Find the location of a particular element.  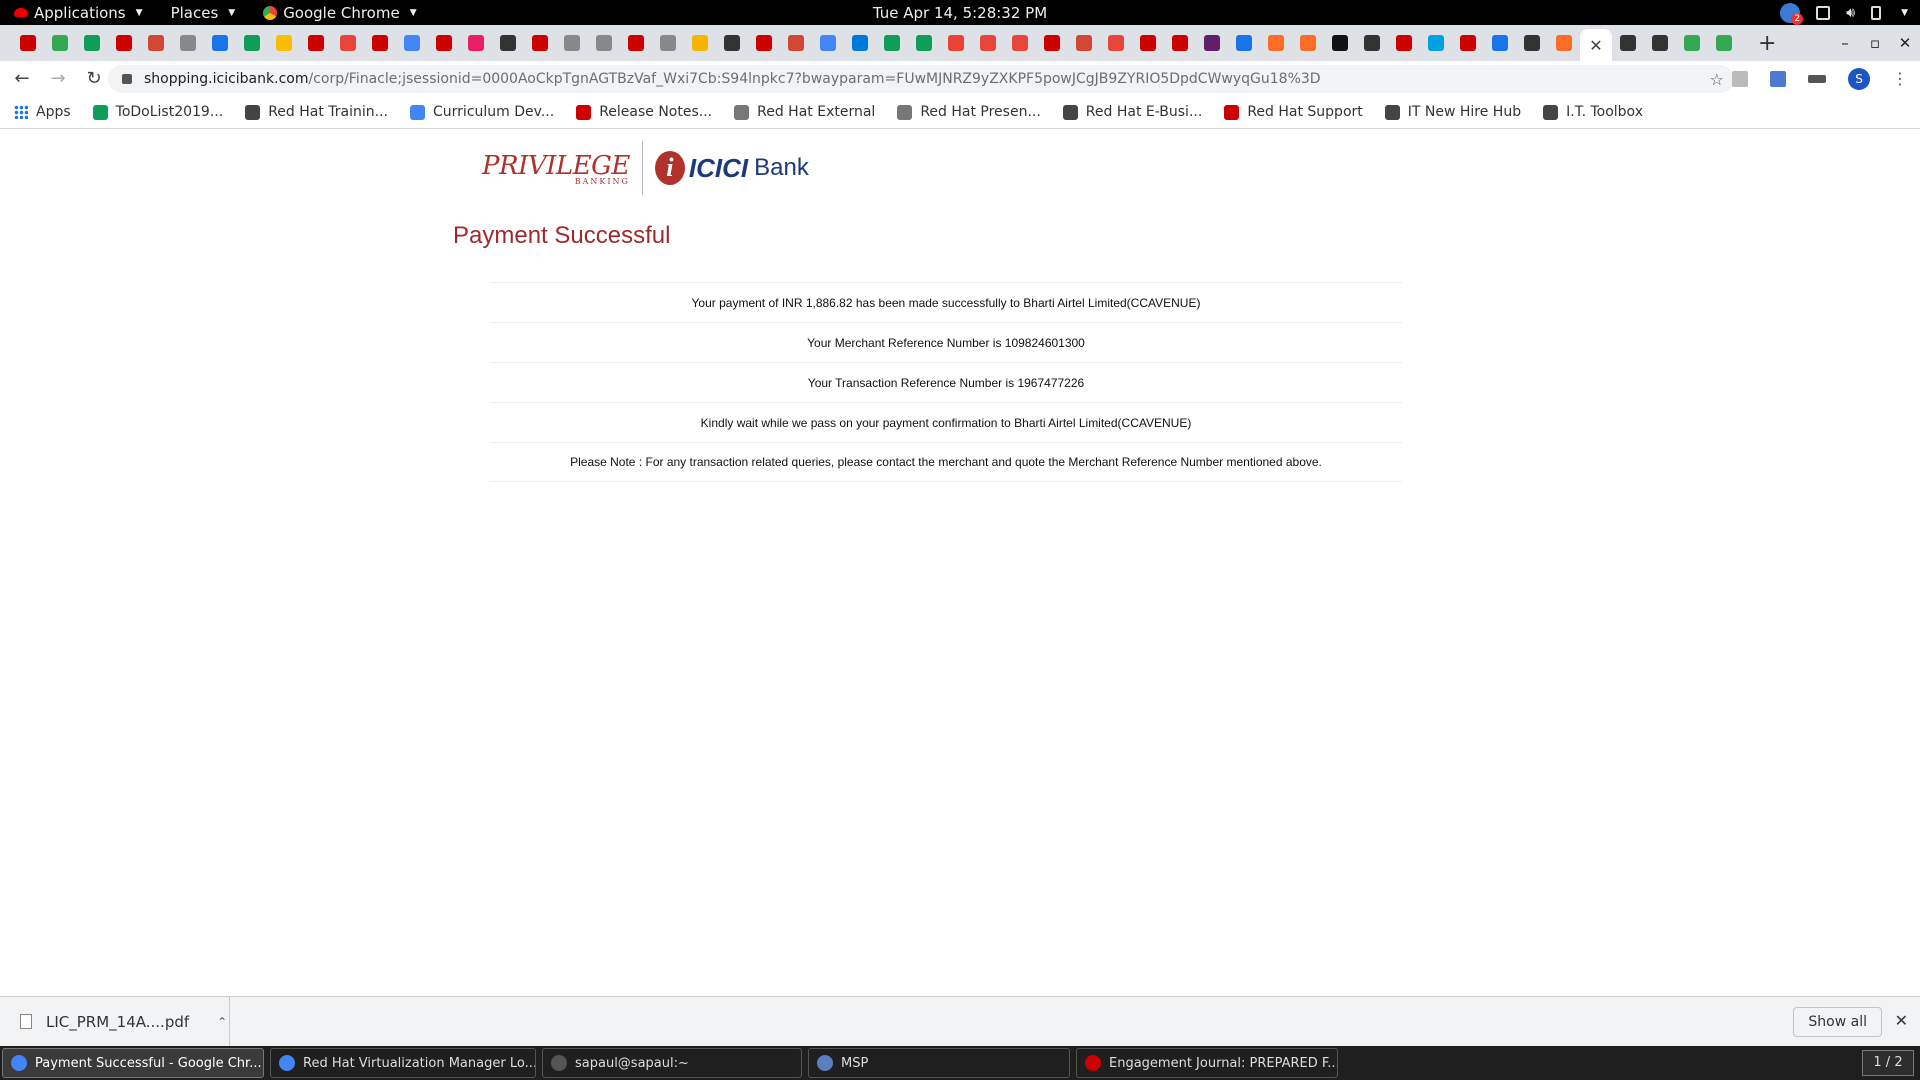

close-tab-icon: ✕ is located at coordinates (1595, 45).